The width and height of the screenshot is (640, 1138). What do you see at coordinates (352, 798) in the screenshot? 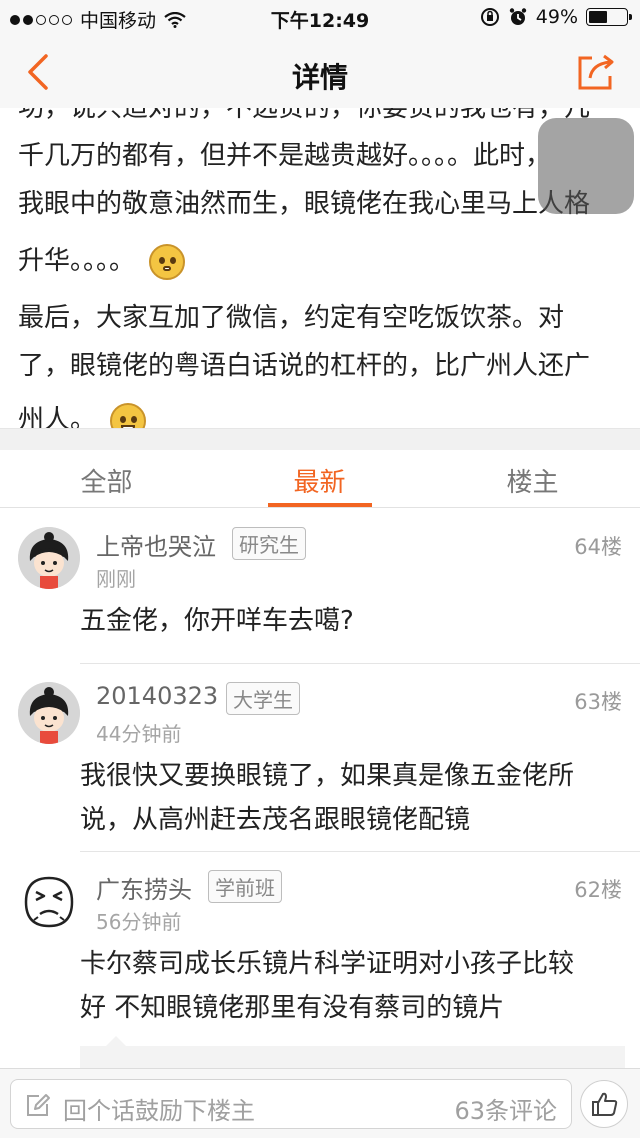
I see `comment-text: 我很快又要换眼镜了，如果真是像五金佬所 说，从高州赶去茂名跟眼镜佬配镜` at bounding box center [352, 798].